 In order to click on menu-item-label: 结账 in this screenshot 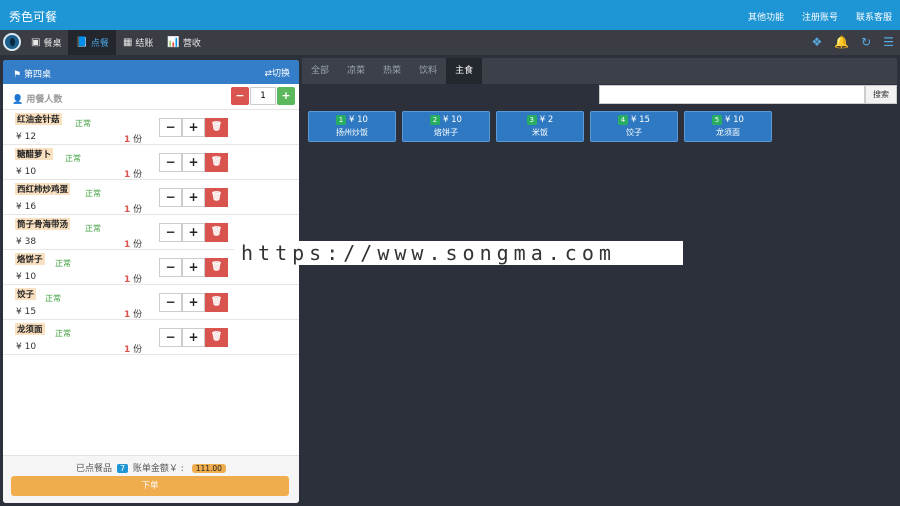, I will do `click(144, 44)`.